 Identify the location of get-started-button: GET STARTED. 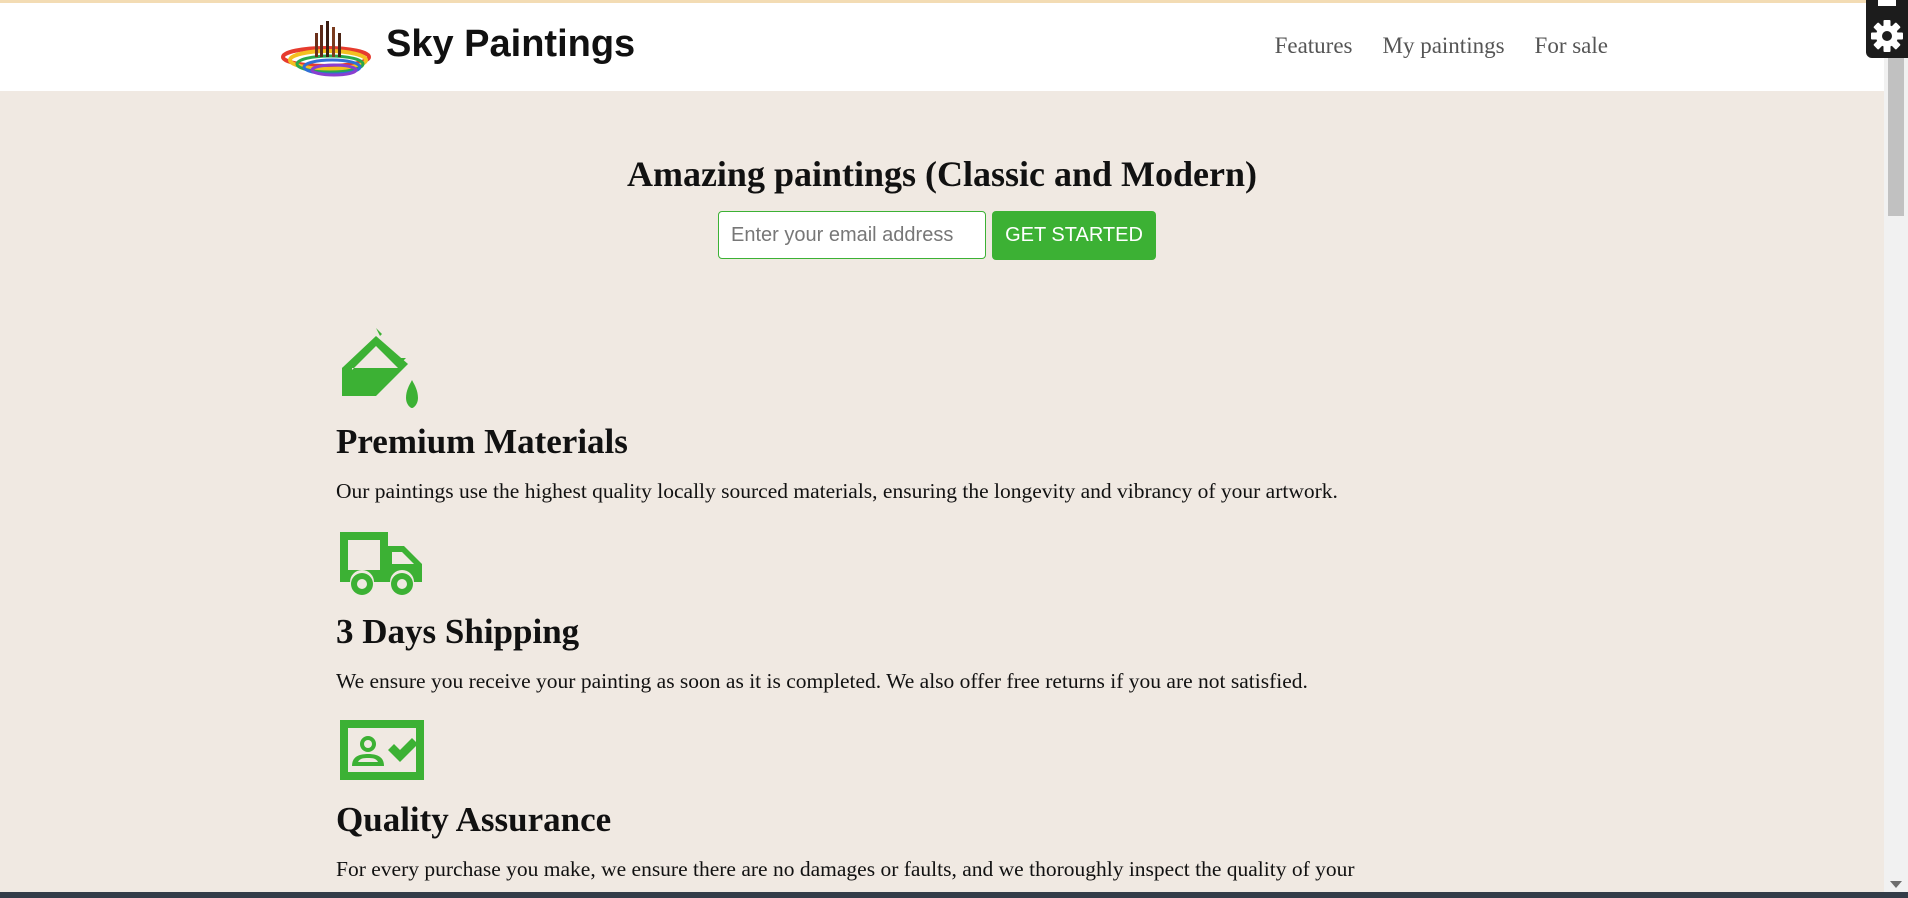
(1074, 235).